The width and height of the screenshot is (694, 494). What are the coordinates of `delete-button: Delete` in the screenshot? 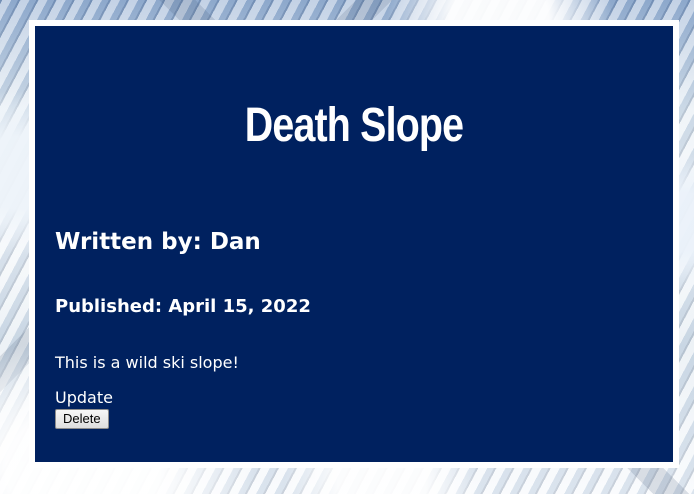 It's located at (82, 419).